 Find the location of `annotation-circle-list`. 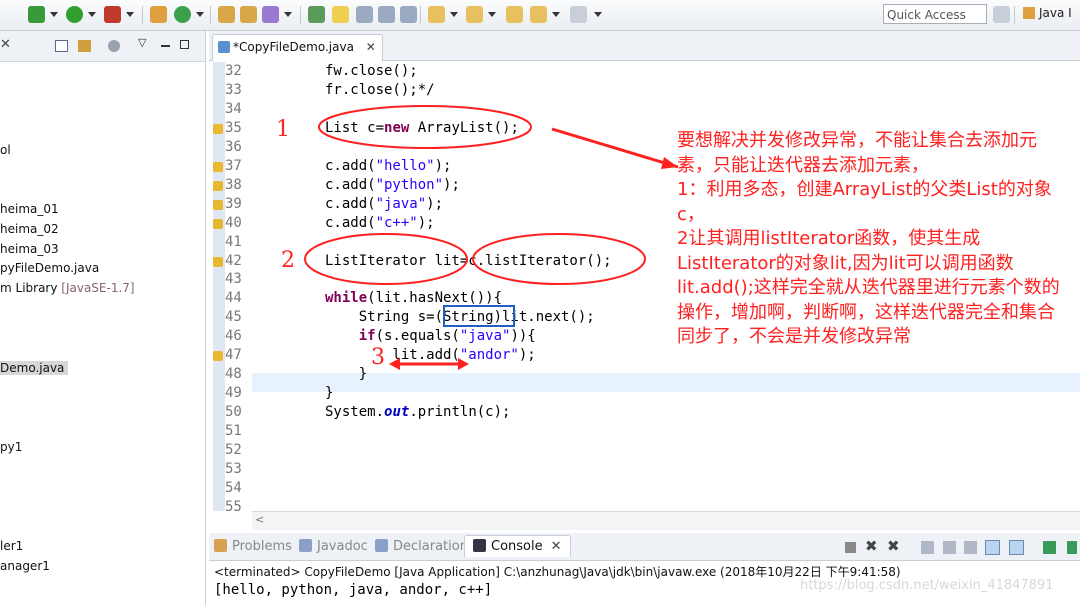

annotation-circle-list is located at coordinates (425, 127).